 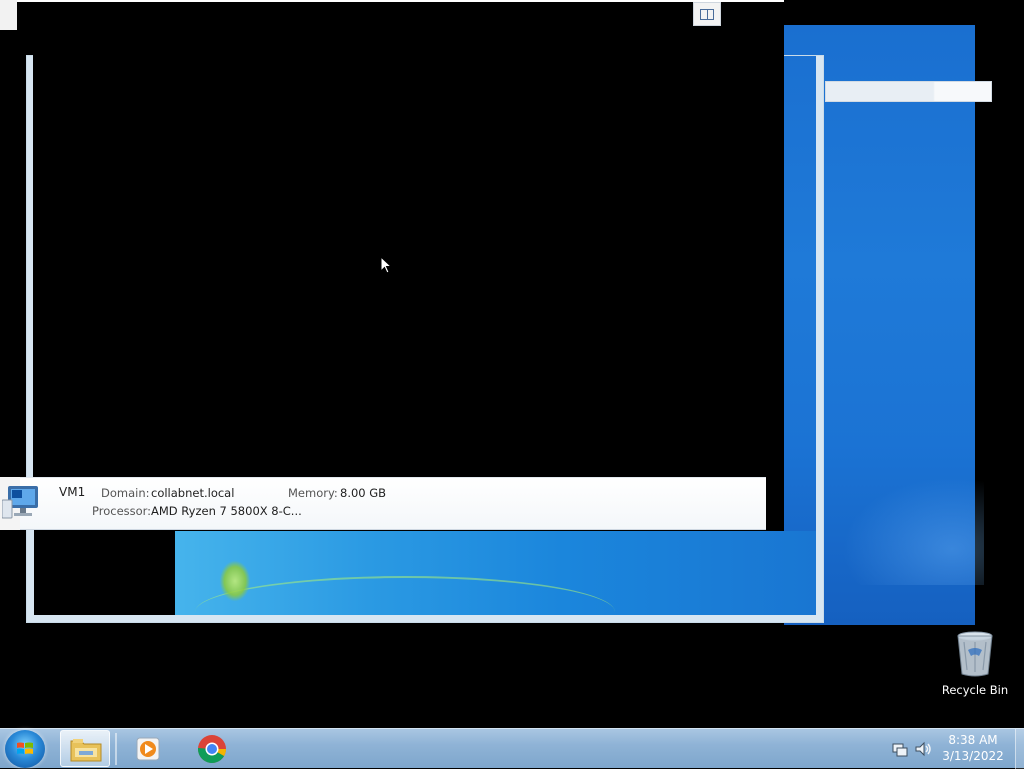 I want to click on window-tab-edge, so click(x=8, y=15).